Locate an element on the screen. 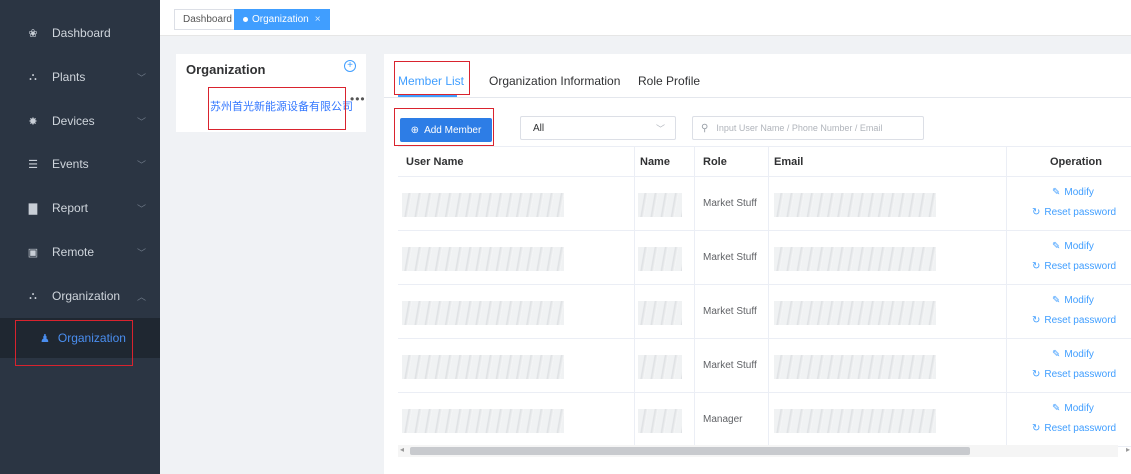 The width and height of the screenshot is (1131, 474). sidebar-item-label: Dashboard is located at coordinates (81, 33).